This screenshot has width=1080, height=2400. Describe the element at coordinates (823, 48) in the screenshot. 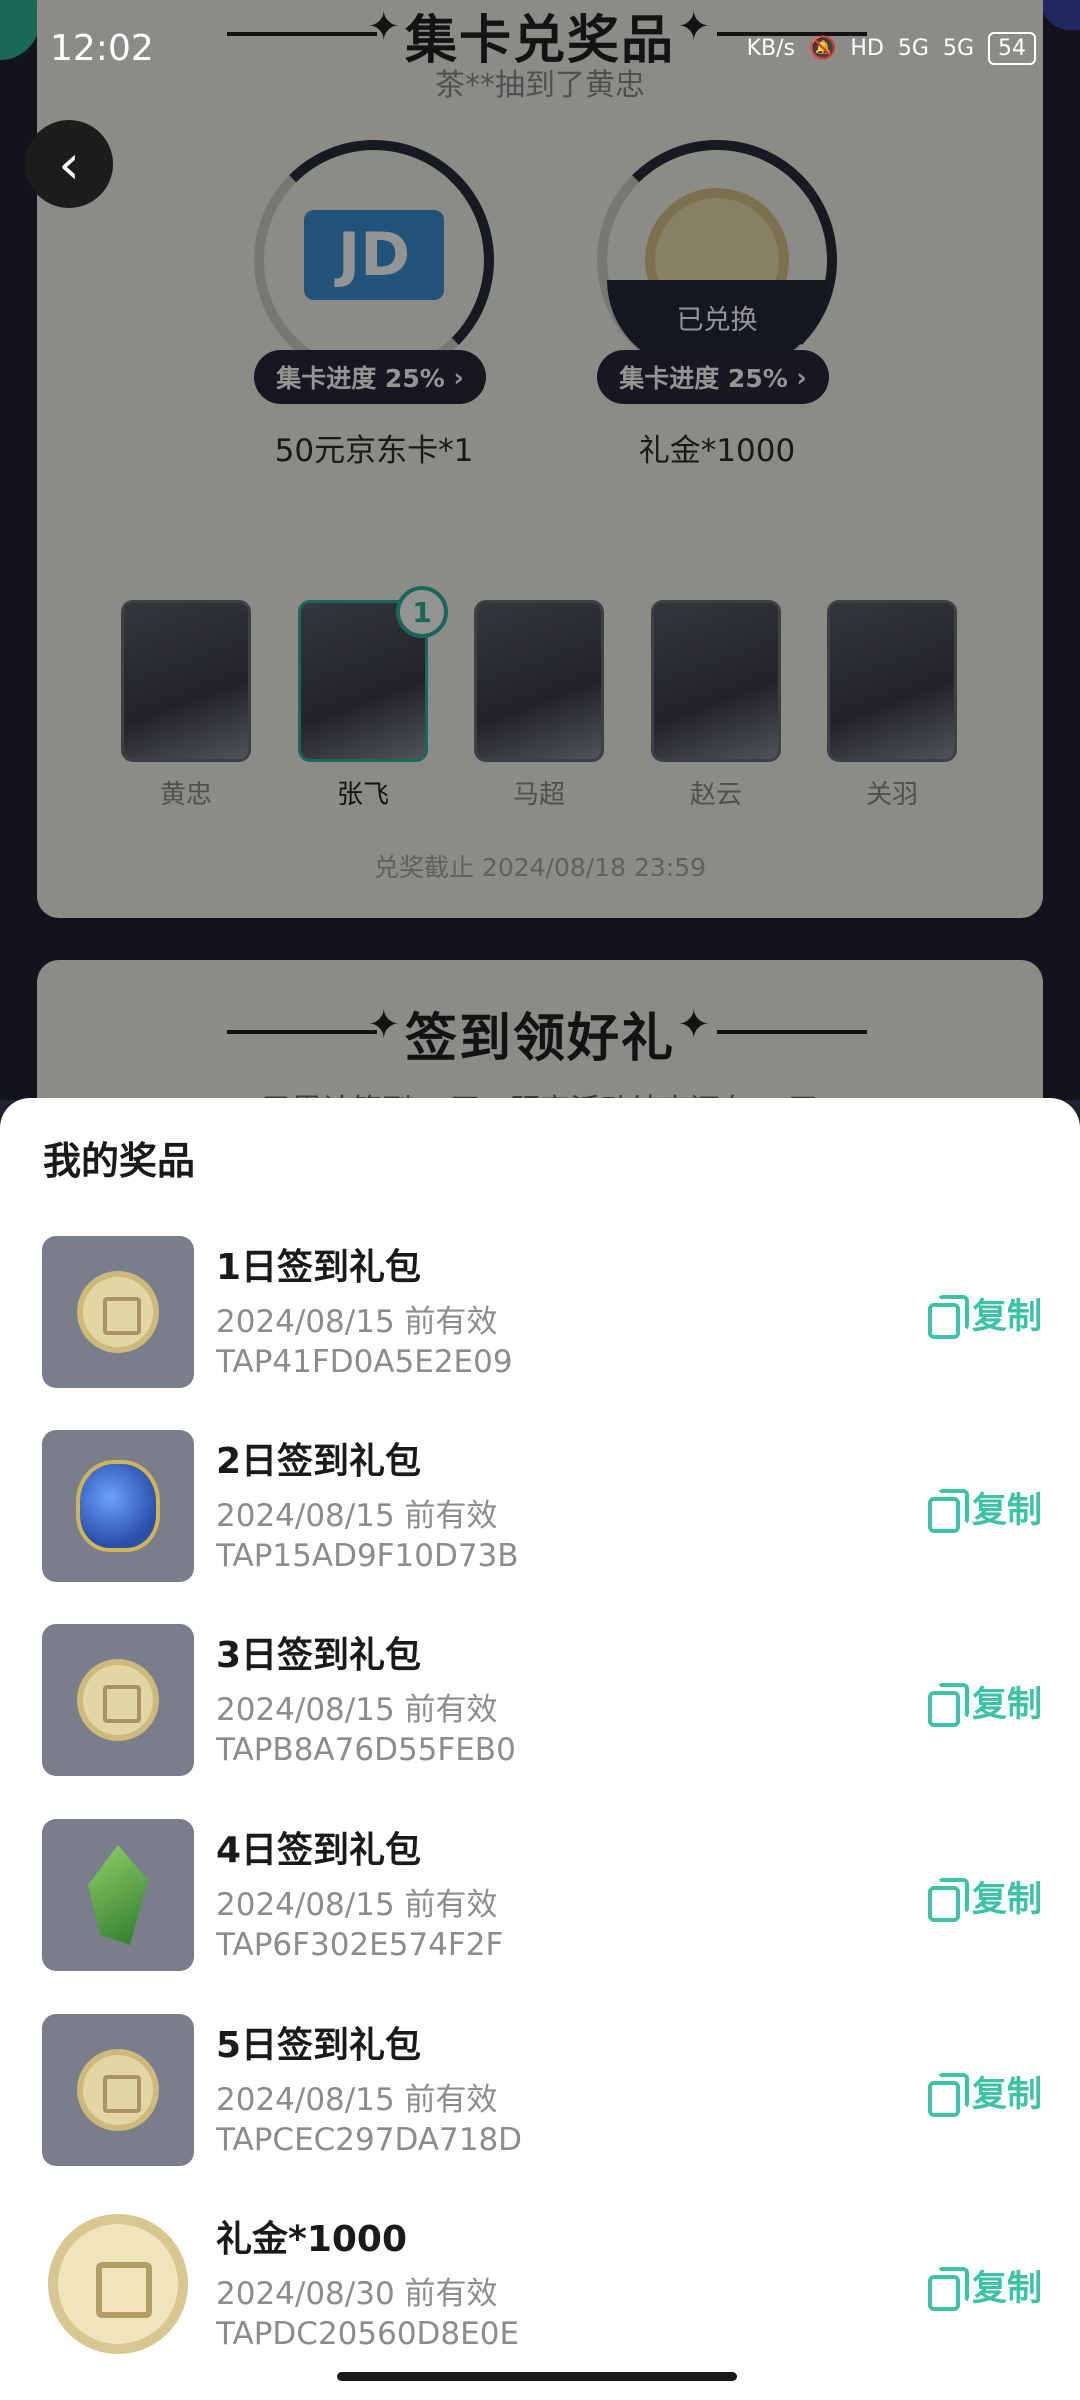

I see `bell-icon: 🔕` at that location.